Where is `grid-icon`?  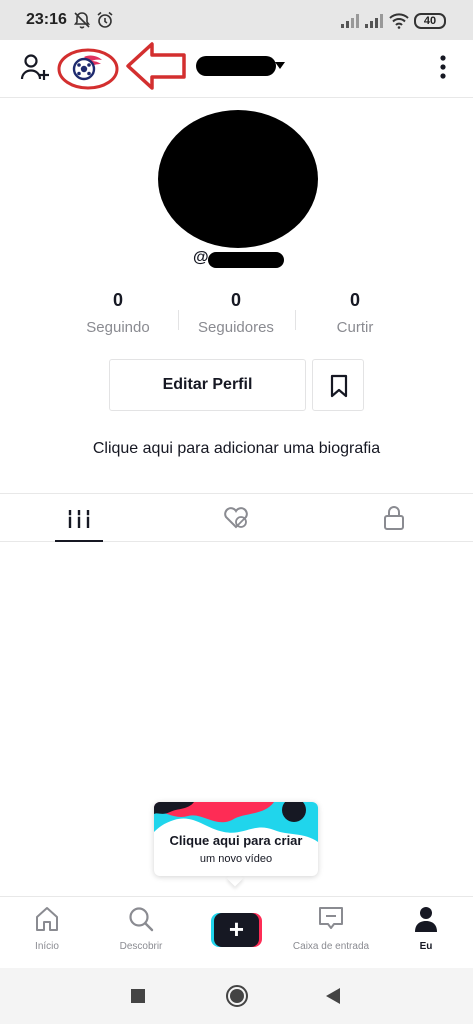
grid-icon is located at coordinates (79, 519).